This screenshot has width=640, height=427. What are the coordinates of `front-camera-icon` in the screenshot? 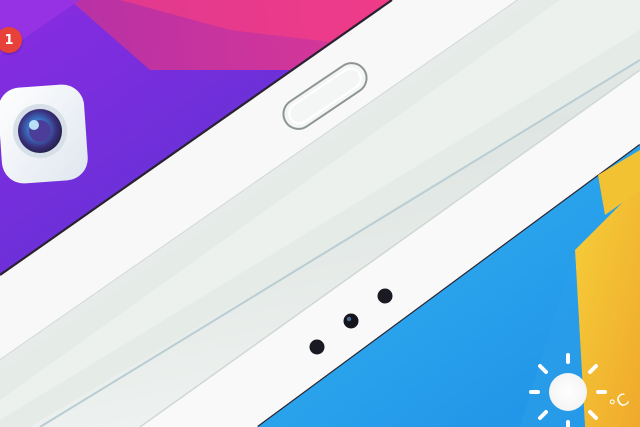 It's located at (351, 321).